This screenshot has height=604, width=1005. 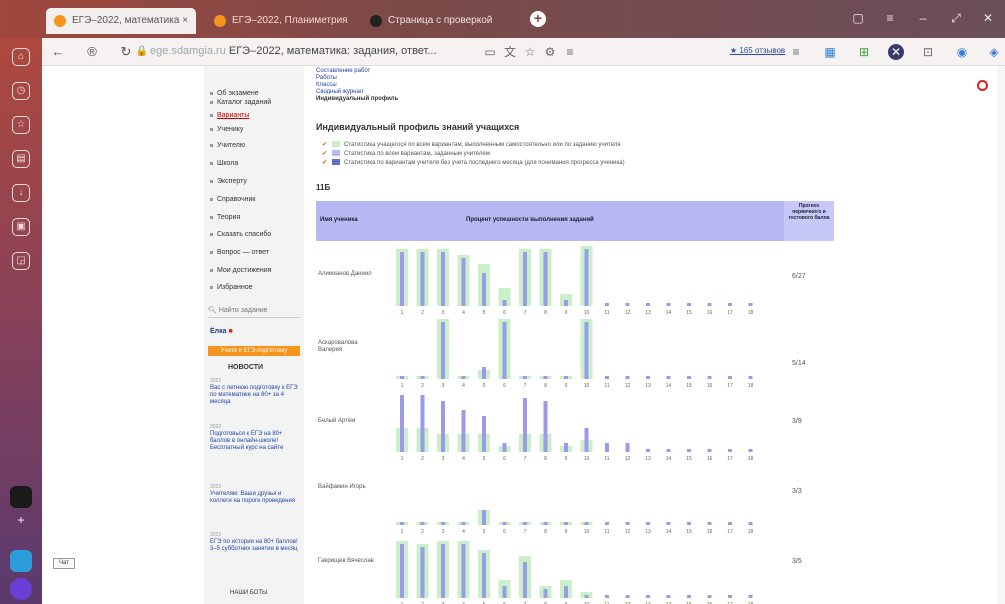 What do you see at coordinates (279, 21) in the screenshot?
I see `tab-planimetry: ЕГЭ–2022, Планиметрия` at bounding box center [279, 21].